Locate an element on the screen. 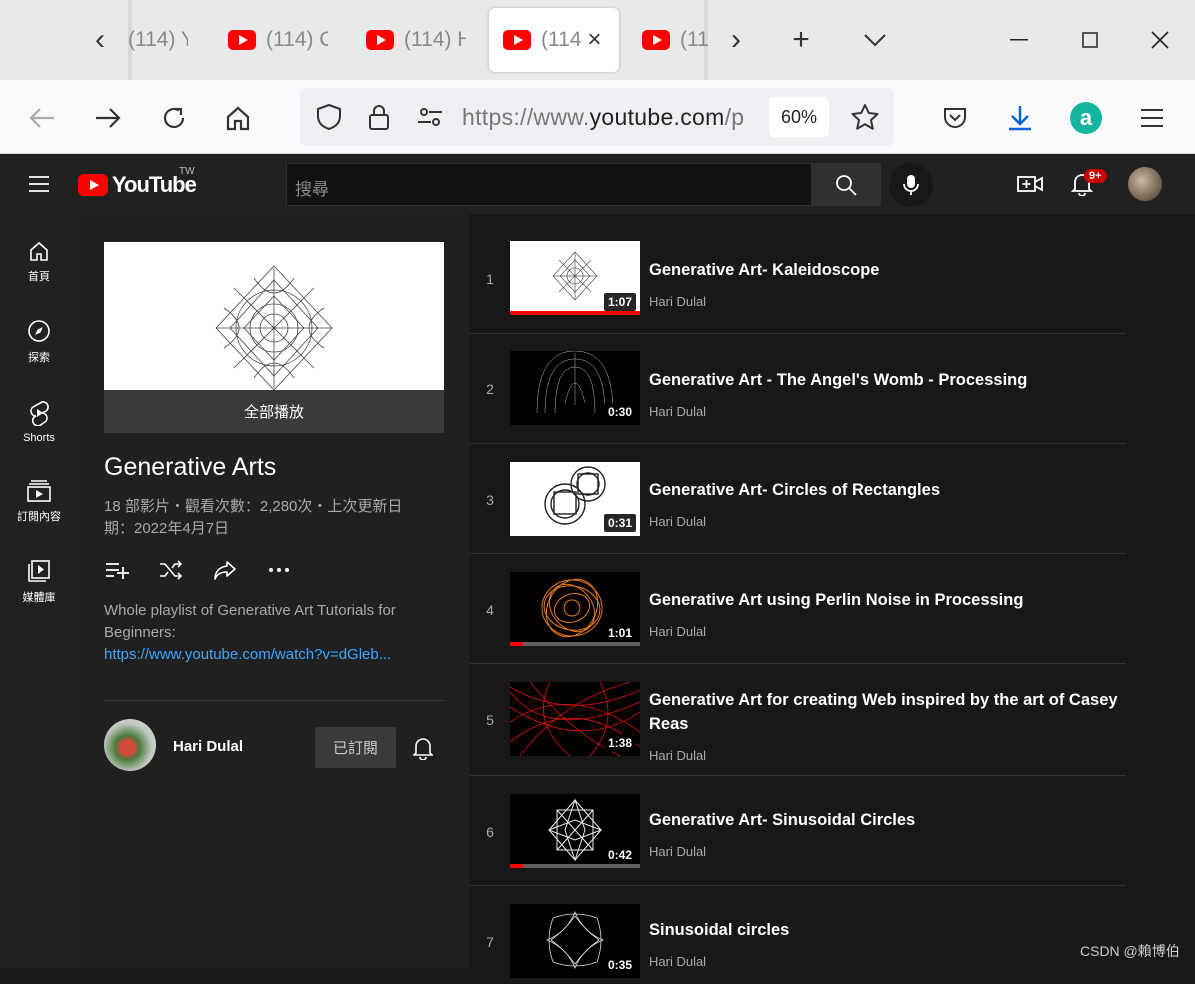  browser-tab: (11 is located at coordinates (675, 40).